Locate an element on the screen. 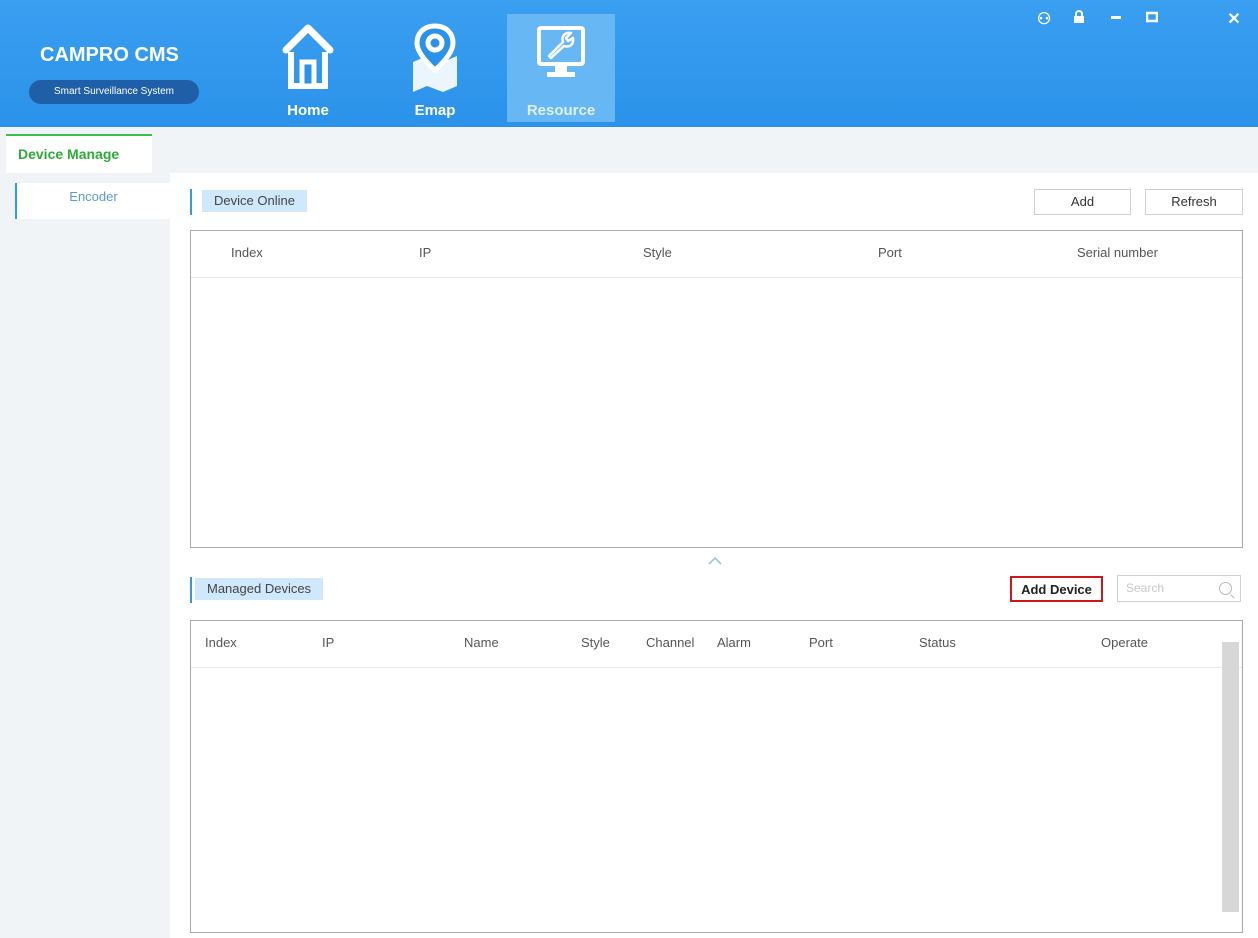 This screenshot has width=1258, height=938. close-icon: ✕ is located at coordinates (1234, 20).